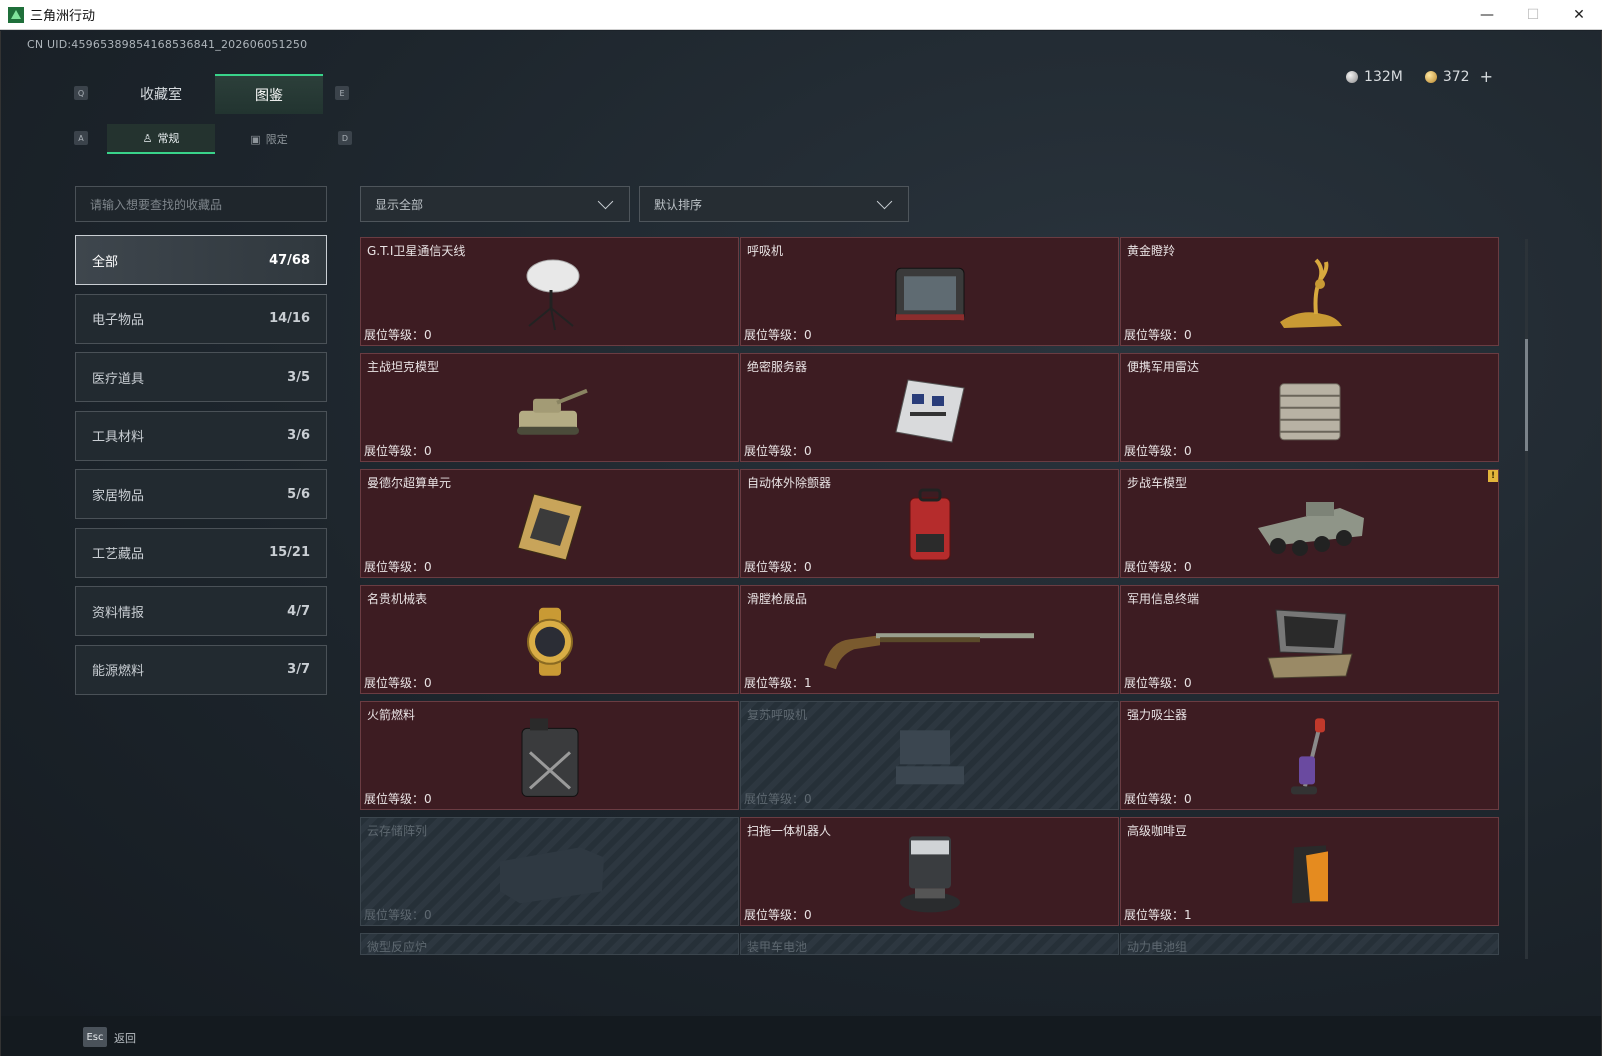  I want to click on subtab-limited: ▣ 限定, so click(269, 139).